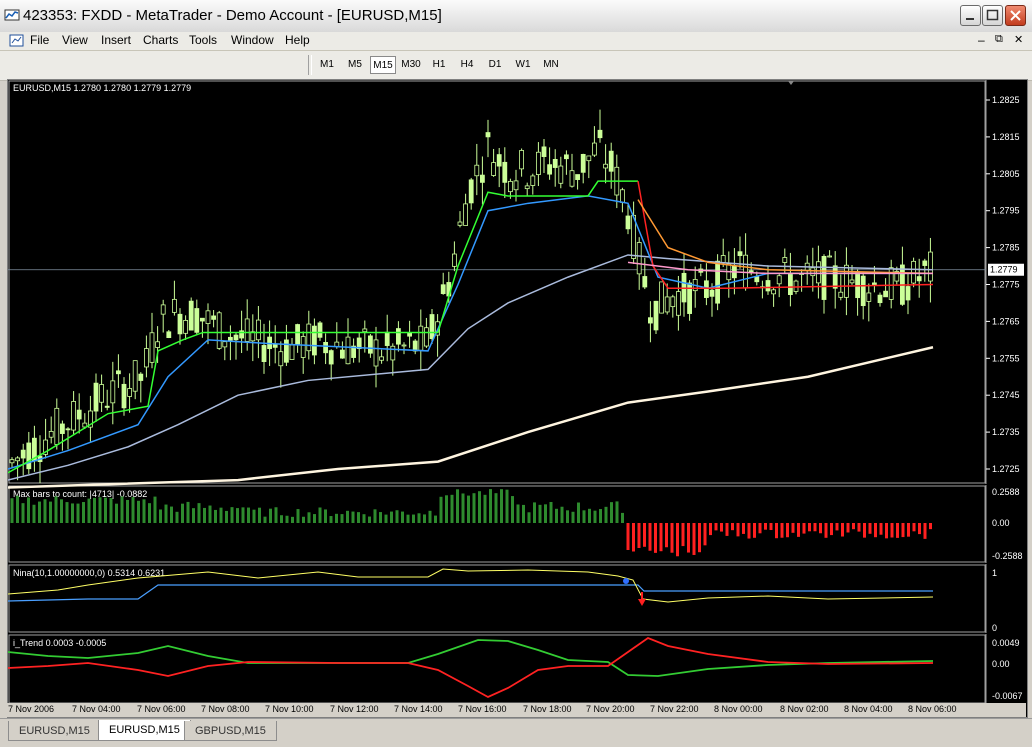 Image resolution: width=1032 pixels, height=747 pixels. What do you see at coordinates (1015, 15) in the screenshot?
I see `close-button` at bounding box center [1015, 15].